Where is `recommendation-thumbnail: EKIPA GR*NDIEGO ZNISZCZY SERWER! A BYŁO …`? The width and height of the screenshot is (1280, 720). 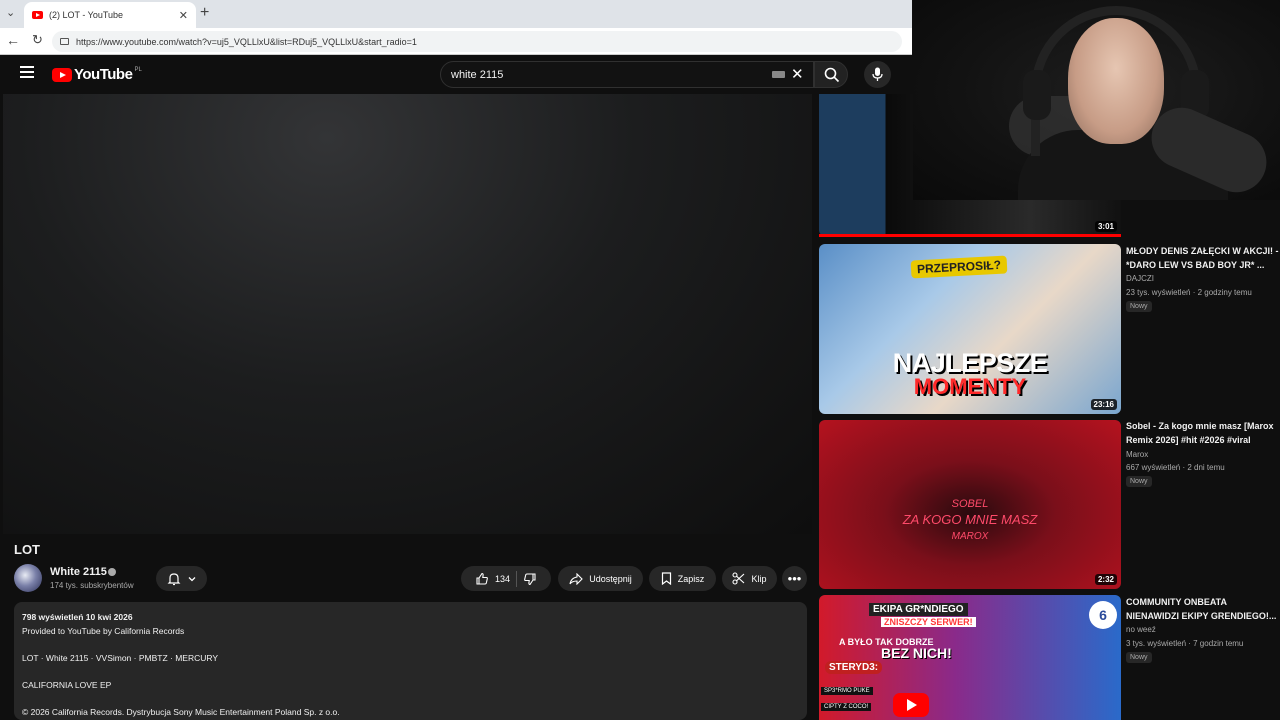 recommendation-thumbnail: EKIPA GR*NDIEGO ZNISZCZY SERWER! A BYŁO … is located at coordinates (970, 657).